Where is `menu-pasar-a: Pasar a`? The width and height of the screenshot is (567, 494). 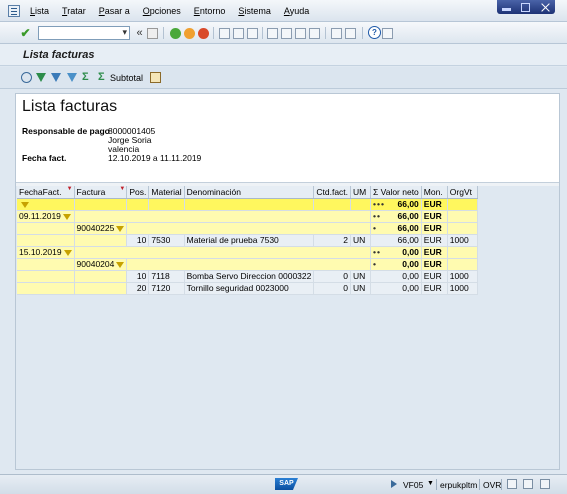 menu-pasar-a: Pasar a is located at coordinates (114, 11).